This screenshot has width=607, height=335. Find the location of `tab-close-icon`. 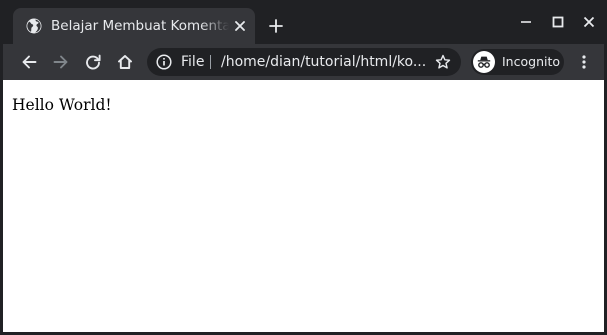

tab-close-icon is located at coordinates (240, 26).